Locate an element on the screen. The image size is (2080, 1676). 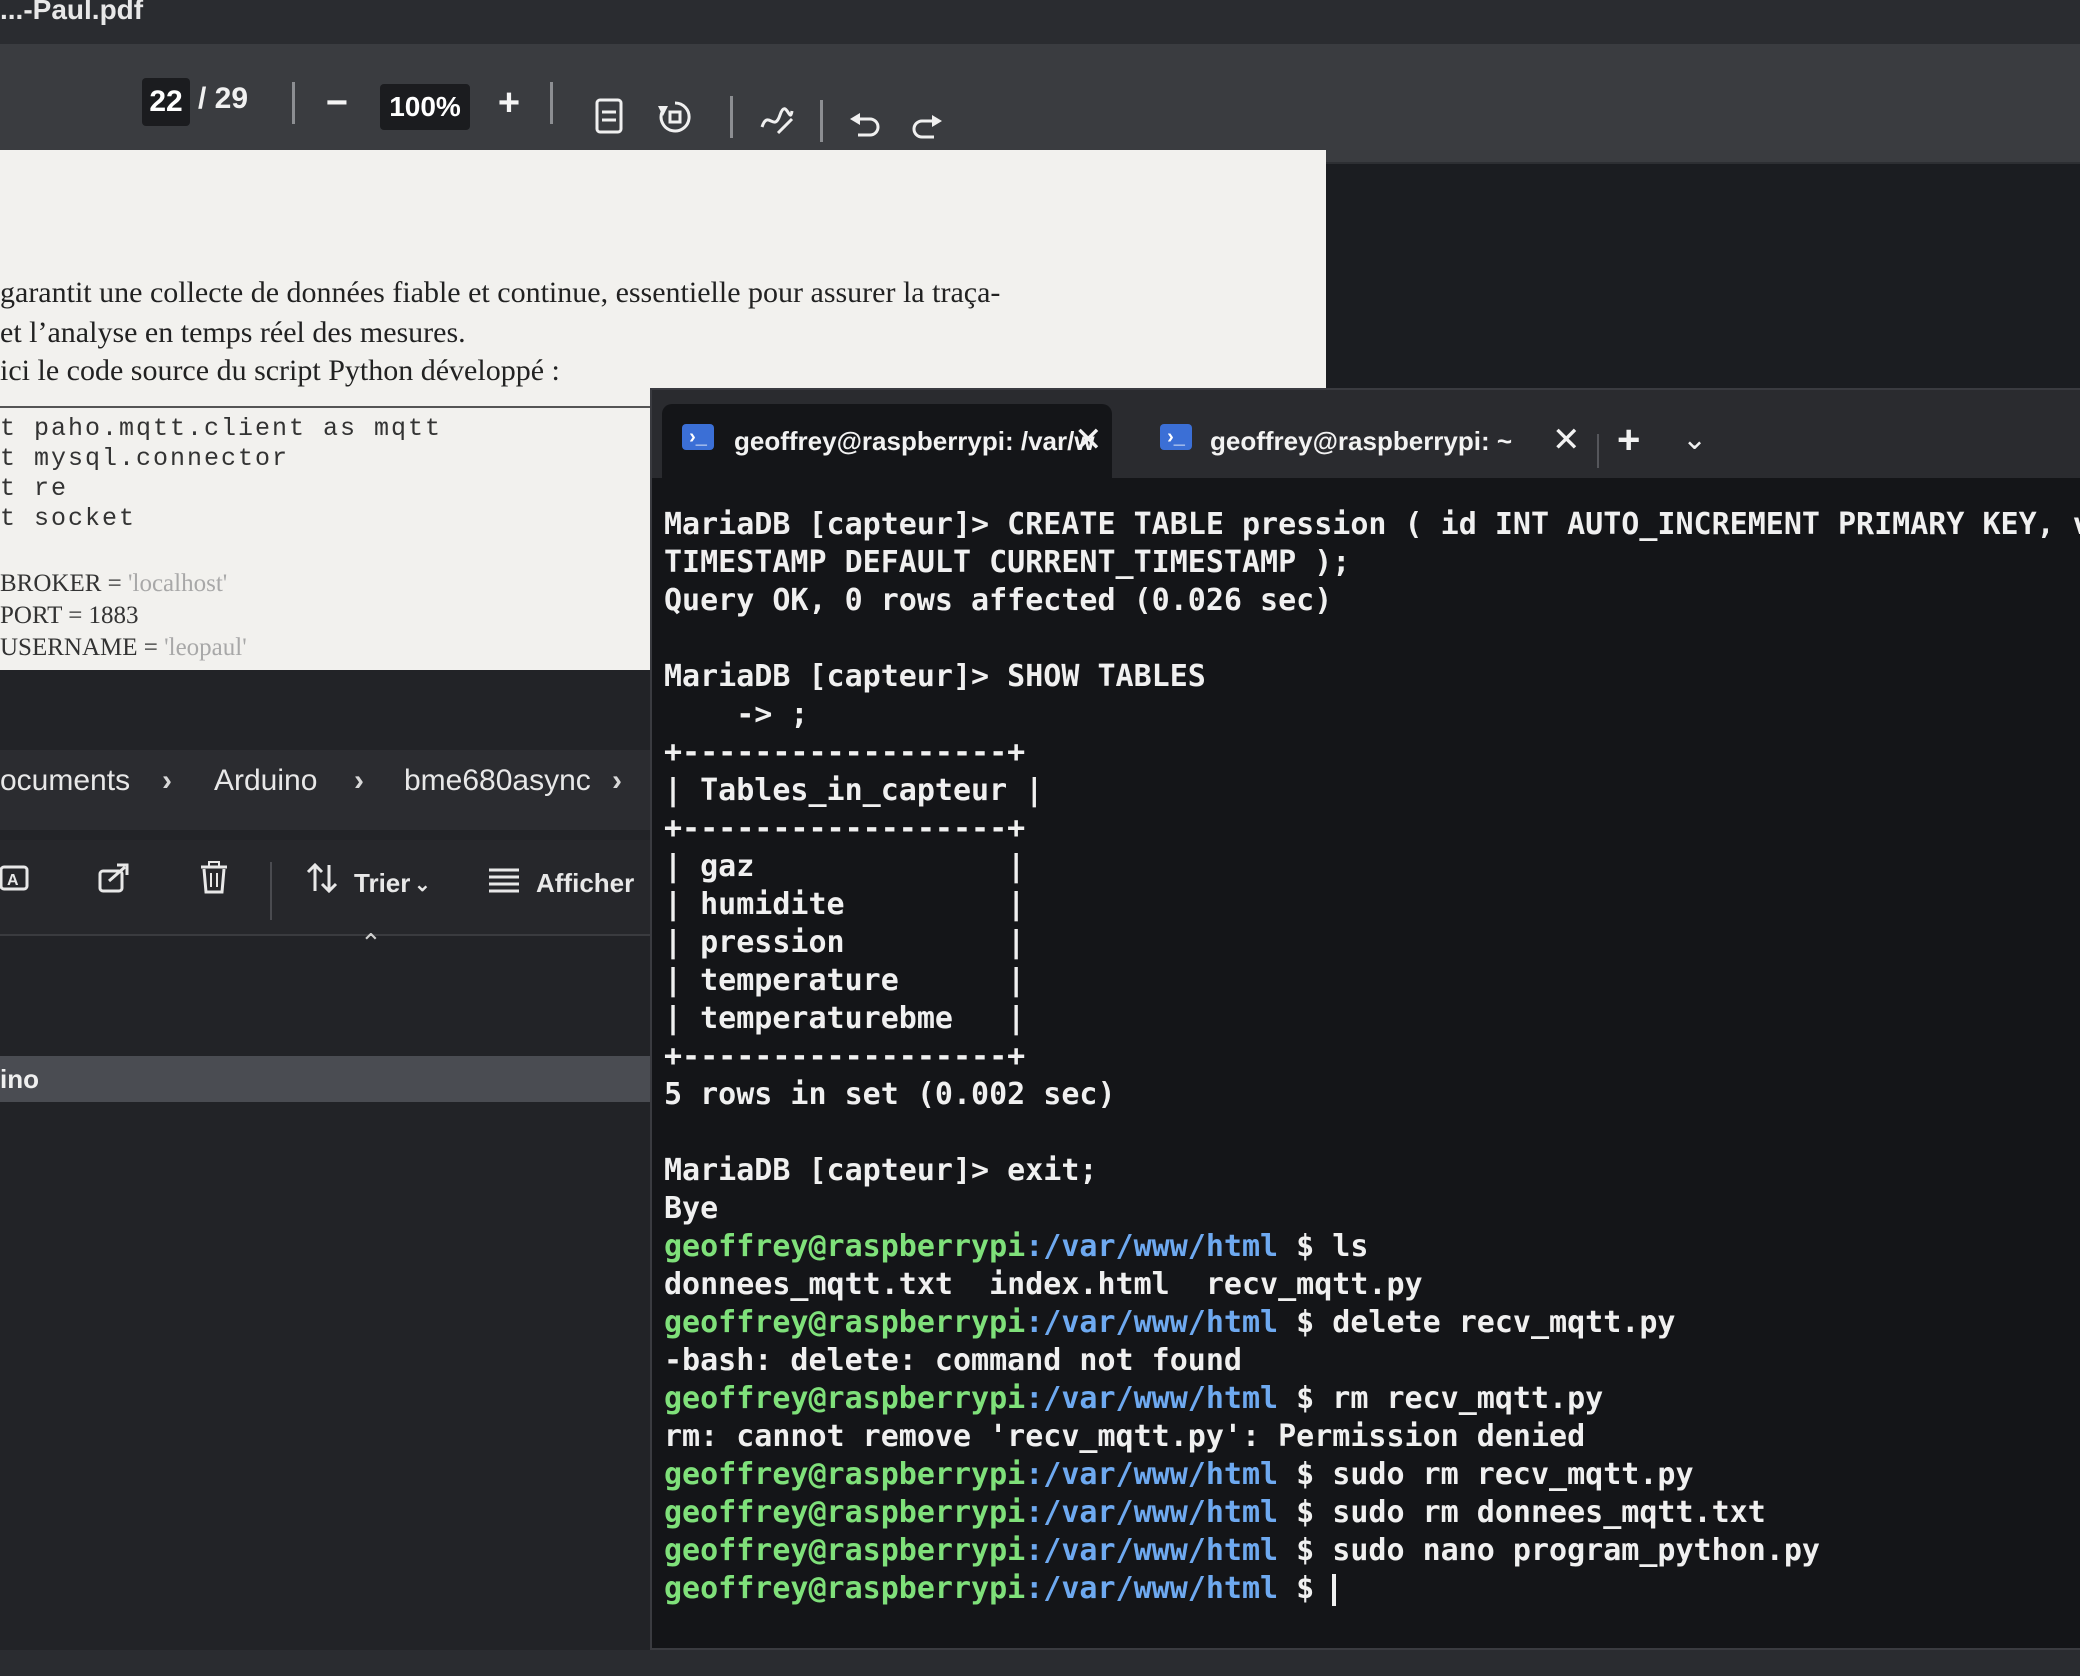
desktop-bottom-strip is located at coordinates (1040, 1663).